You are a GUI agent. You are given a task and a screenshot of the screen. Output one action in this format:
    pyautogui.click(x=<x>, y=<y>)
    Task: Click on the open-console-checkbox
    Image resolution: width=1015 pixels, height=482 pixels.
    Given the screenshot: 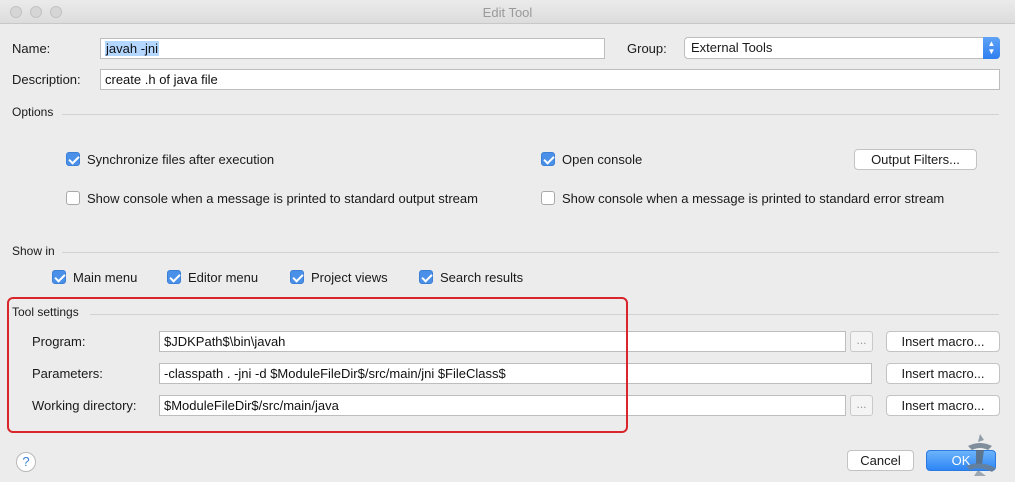 What is the action you would take?
    pyautogui.click(x=548, y=159)
    